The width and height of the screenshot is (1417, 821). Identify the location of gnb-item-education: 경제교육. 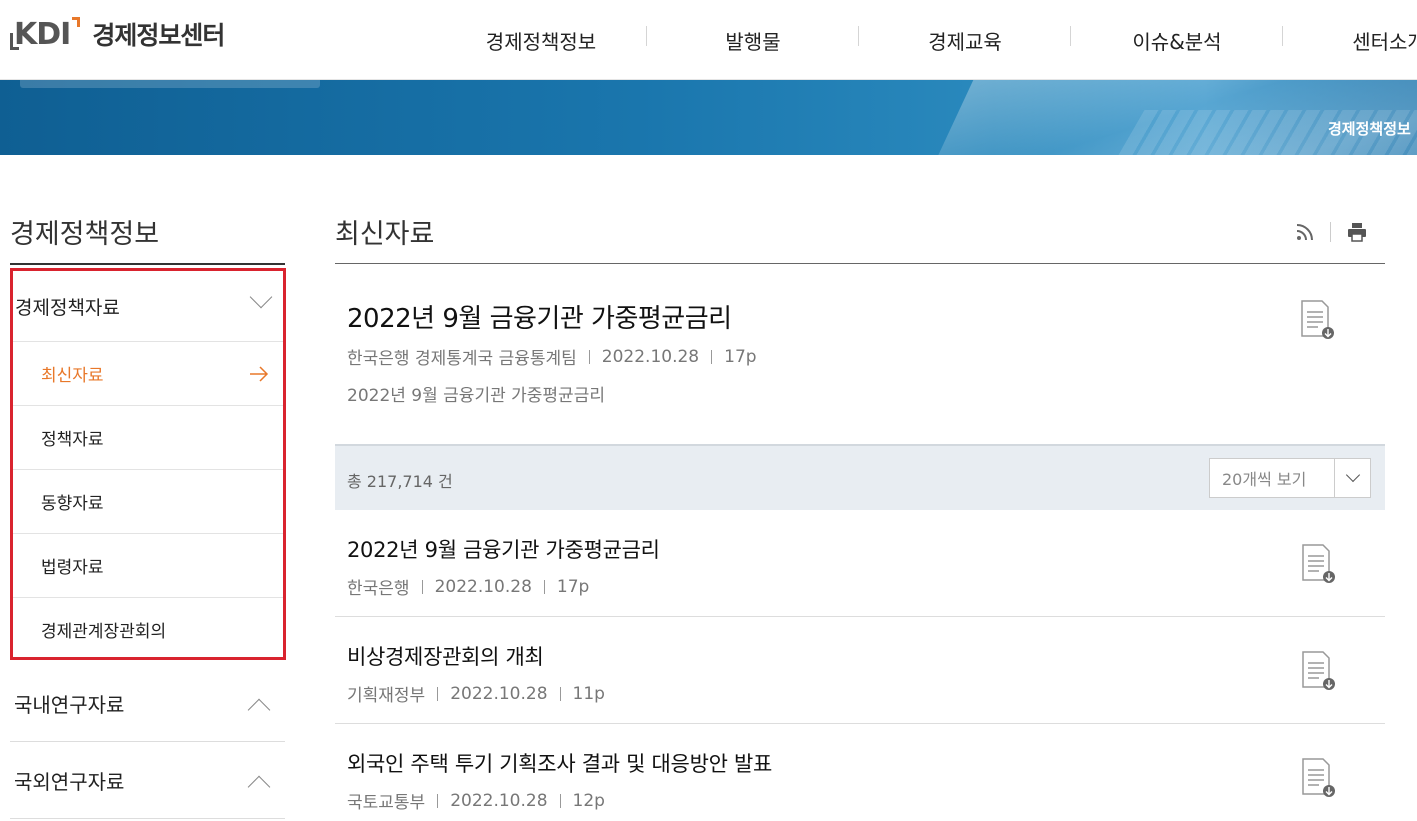
(965, 40).